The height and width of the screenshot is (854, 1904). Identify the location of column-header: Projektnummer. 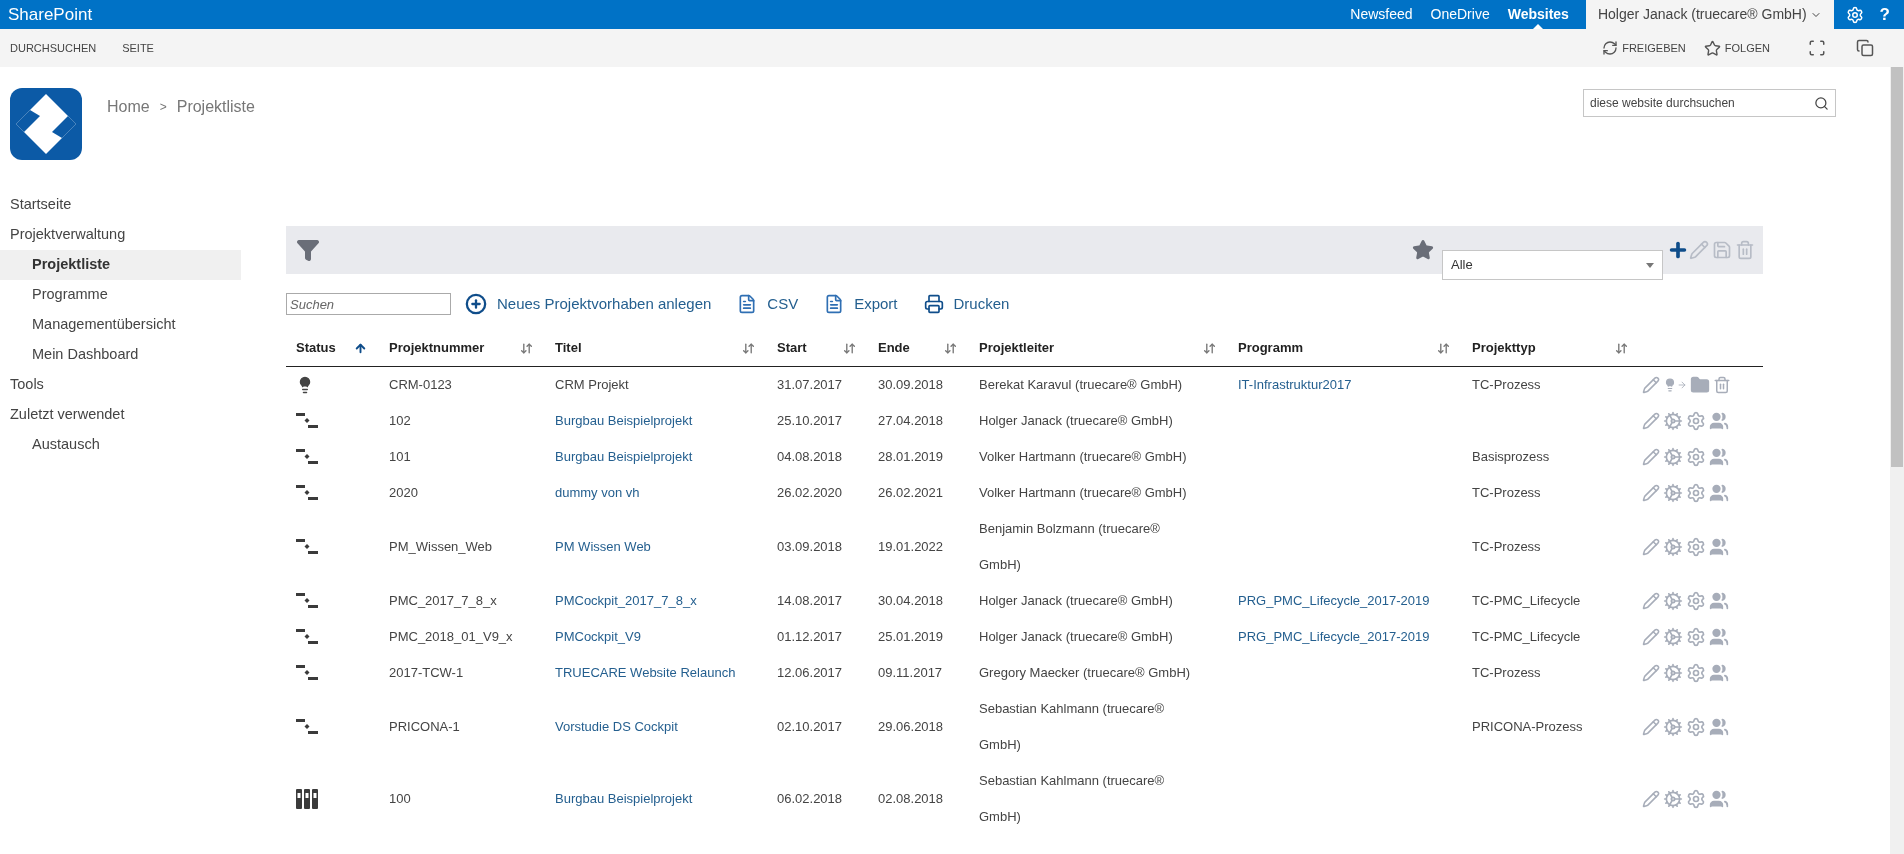
(462, 348).